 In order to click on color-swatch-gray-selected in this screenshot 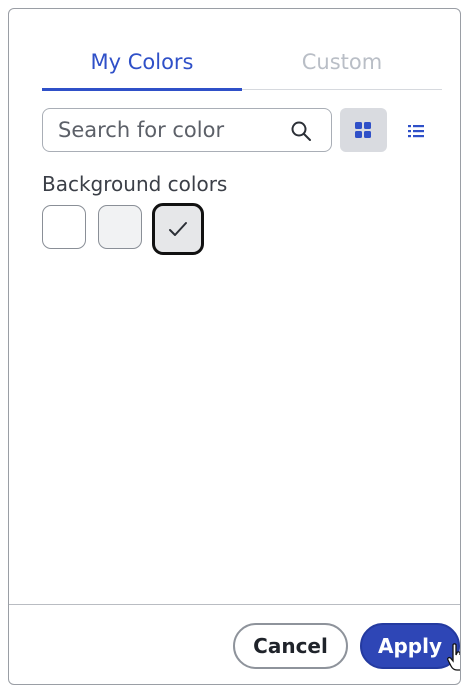, I will do `click(178, 229)`.